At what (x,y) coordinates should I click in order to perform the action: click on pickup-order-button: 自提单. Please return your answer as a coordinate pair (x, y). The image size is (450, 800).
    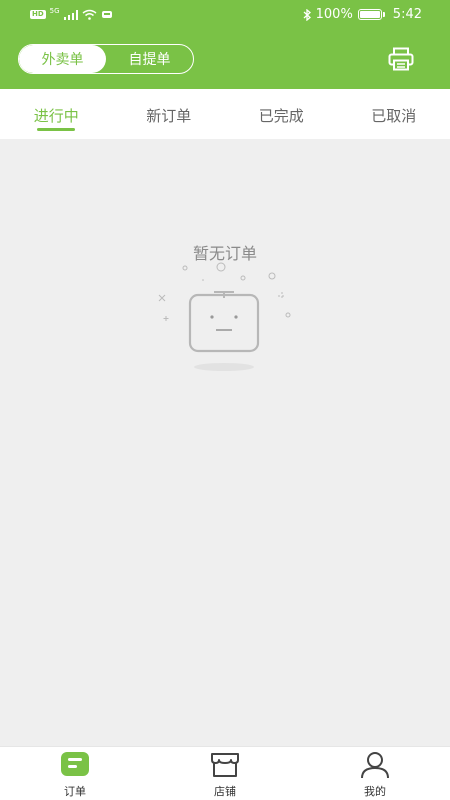
    Looking at the image, I should click on (149, 59).